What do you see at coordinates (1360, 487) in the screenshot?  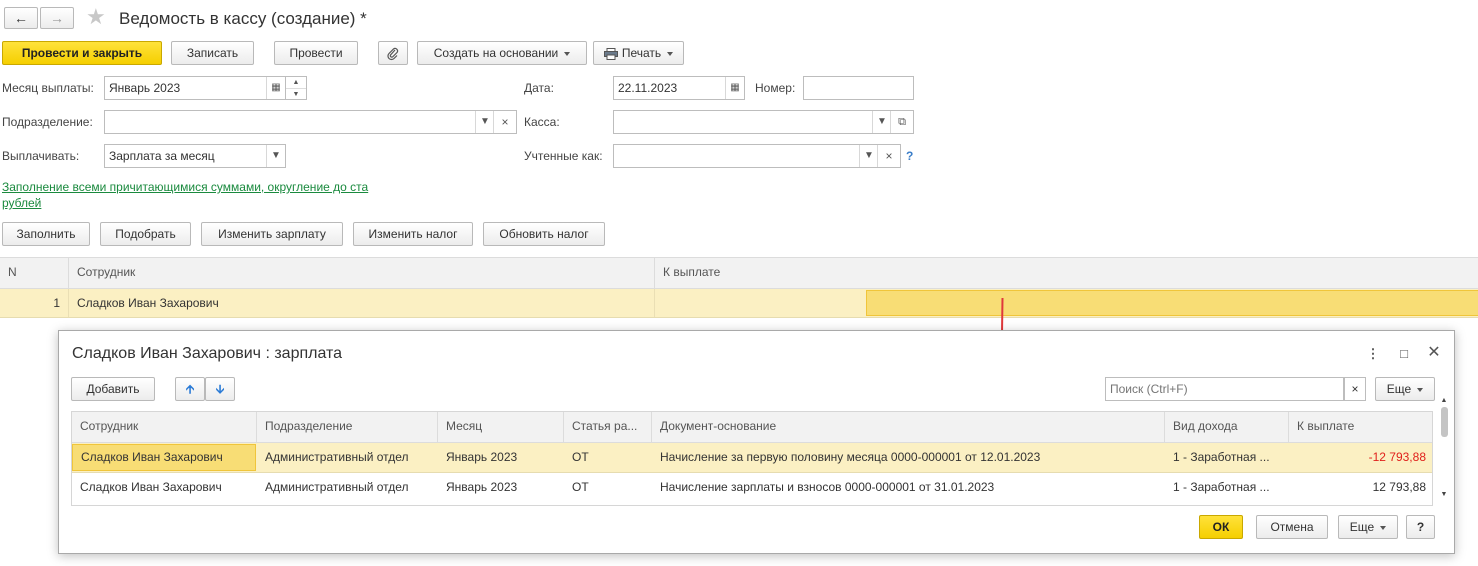 I see `row-amount: 12 793,88` at bounding box center [1360, 487].